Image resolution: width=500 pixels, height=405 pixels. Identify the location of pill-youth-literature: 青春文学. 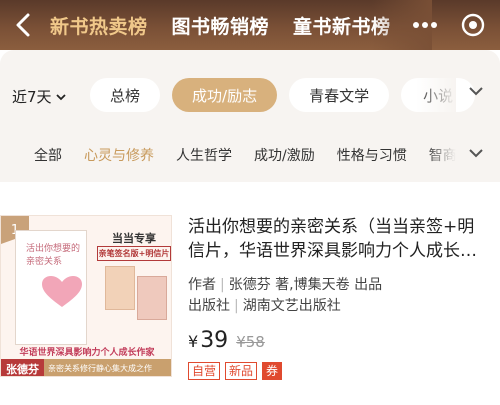
(339, 95).